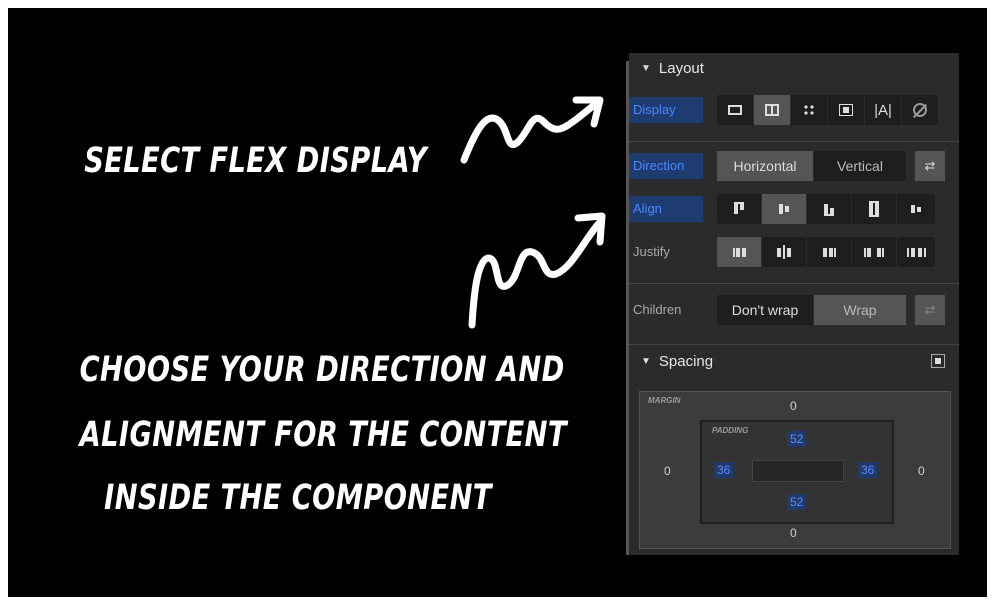  I want to click on align-center-icon, so click(784, 209).